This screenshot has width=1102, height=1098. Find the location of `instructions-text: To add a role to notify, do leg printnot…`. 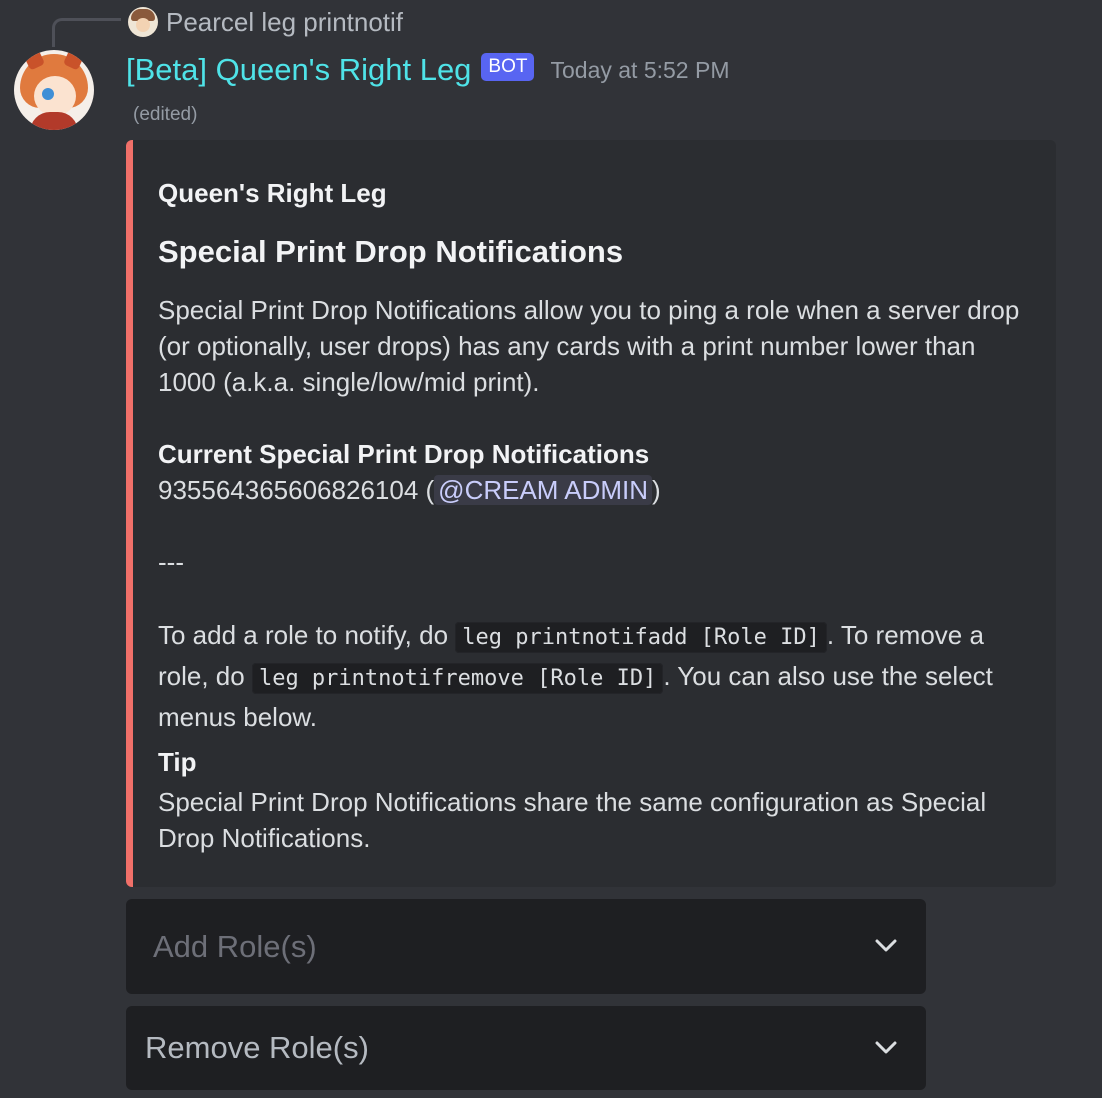

instructions-text: To add a role to notify, do leg printnot… is located at coordinates (593, 676).